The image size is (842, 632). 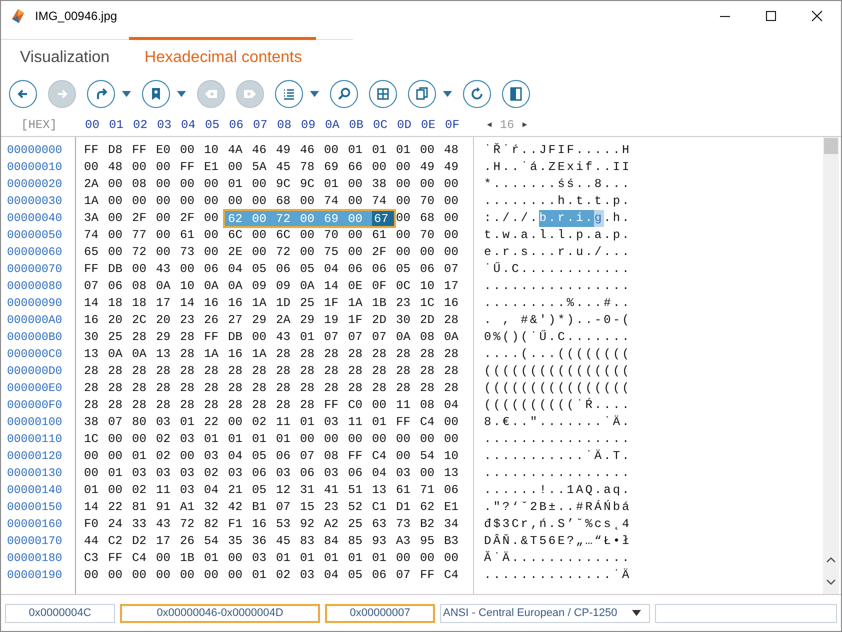 What do you see at coordinates (35, 338) in the screenshot?
I see `offset-label: 000000B0` at bounding box center [35, 338].